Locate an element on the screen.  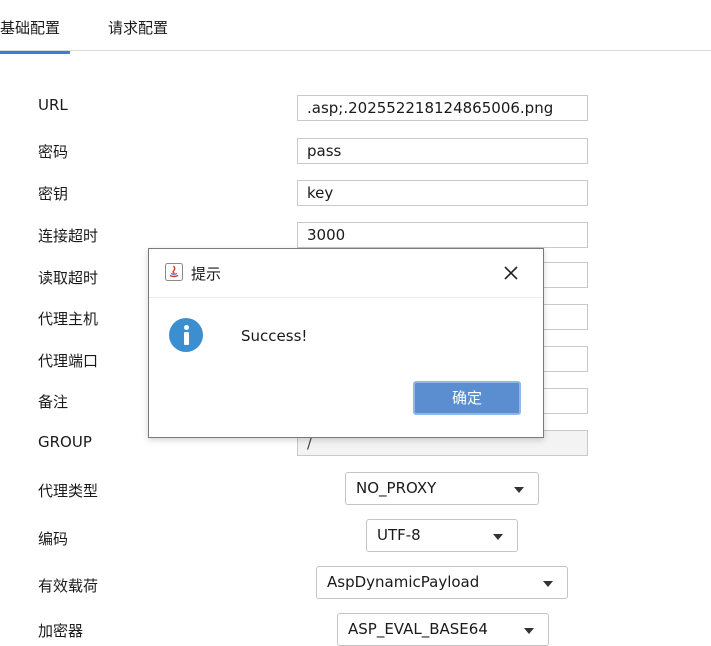
proxy-type-value: NO_PROXY is located at coordinates (396, 488).